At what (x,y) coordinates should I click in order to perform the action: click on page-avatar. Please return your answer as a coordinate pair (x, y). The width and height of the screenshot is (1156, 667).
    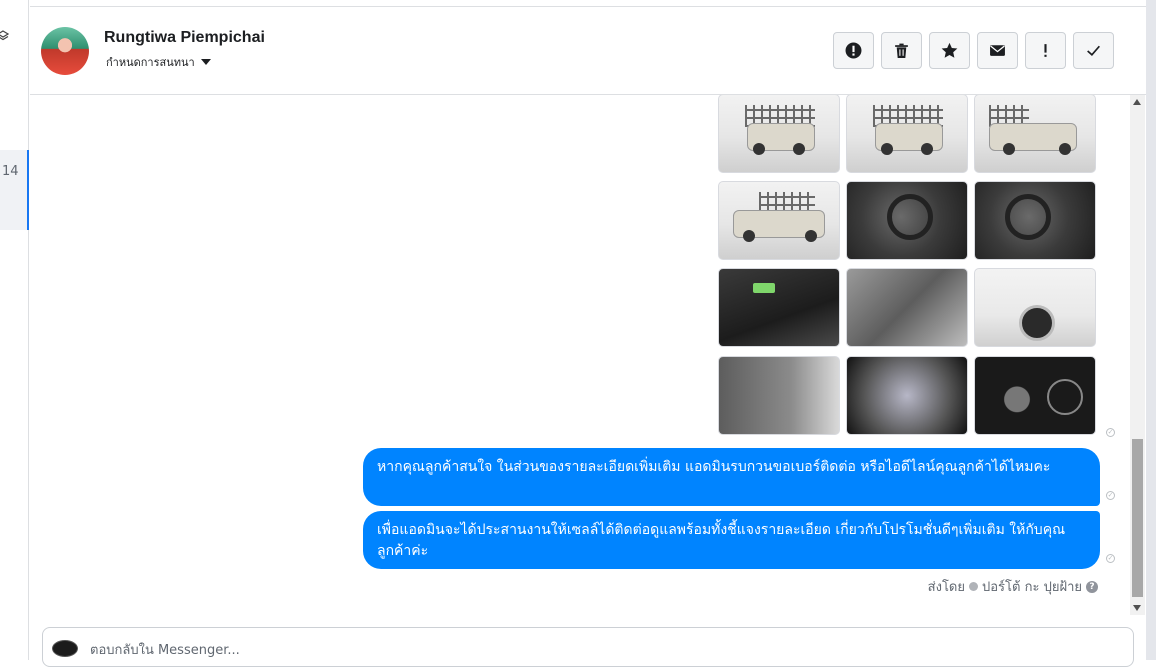
    Looking at the image, I should click on (65, 648).